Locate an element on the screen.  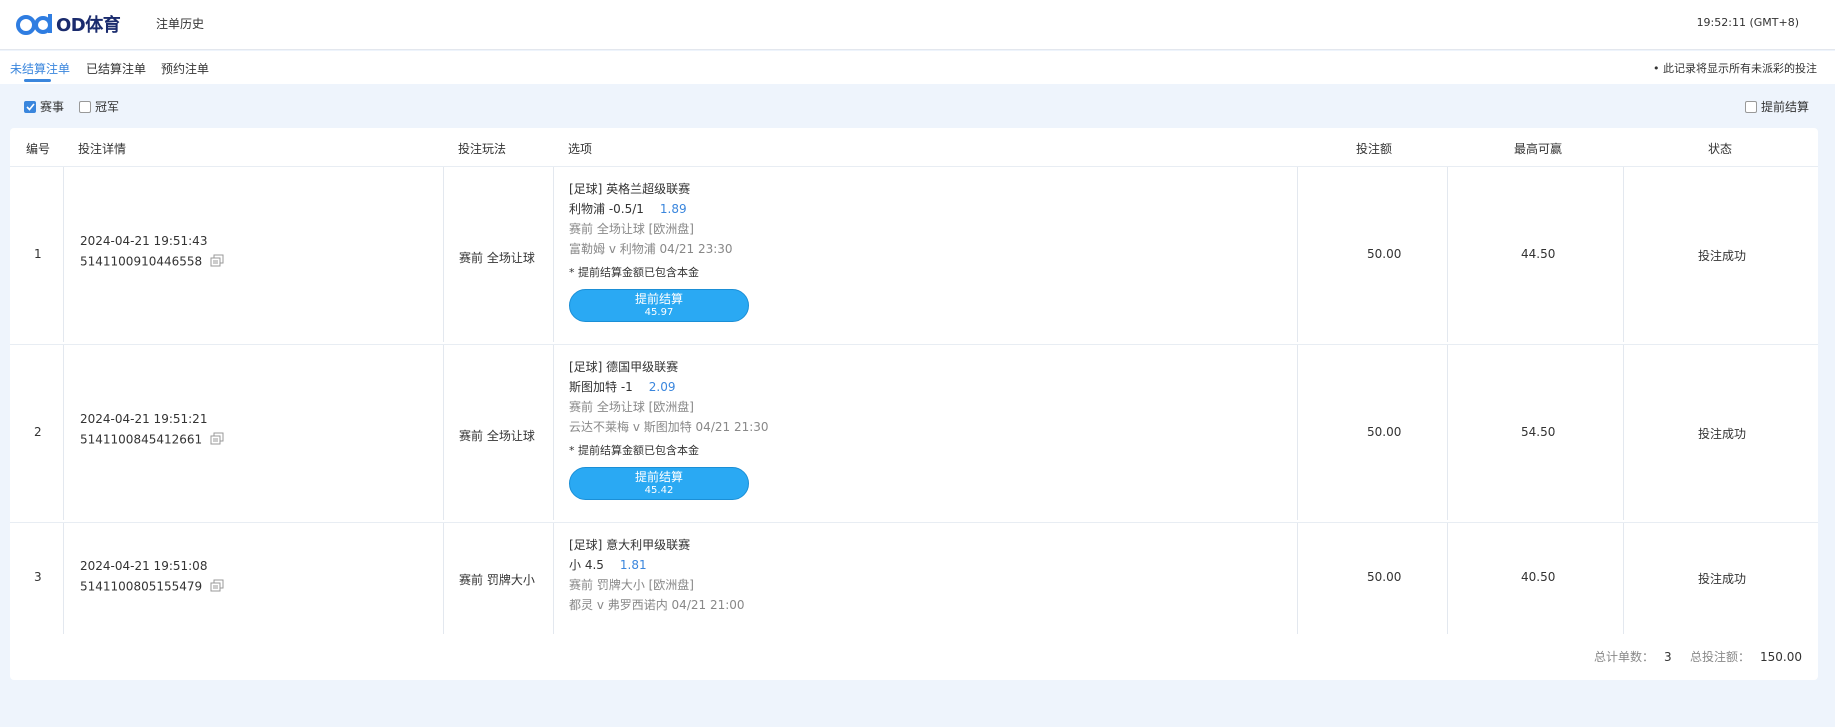
match-info: 富勒姆 v 利物浦 04/21 23:30 is located at coordinates (651, 249).